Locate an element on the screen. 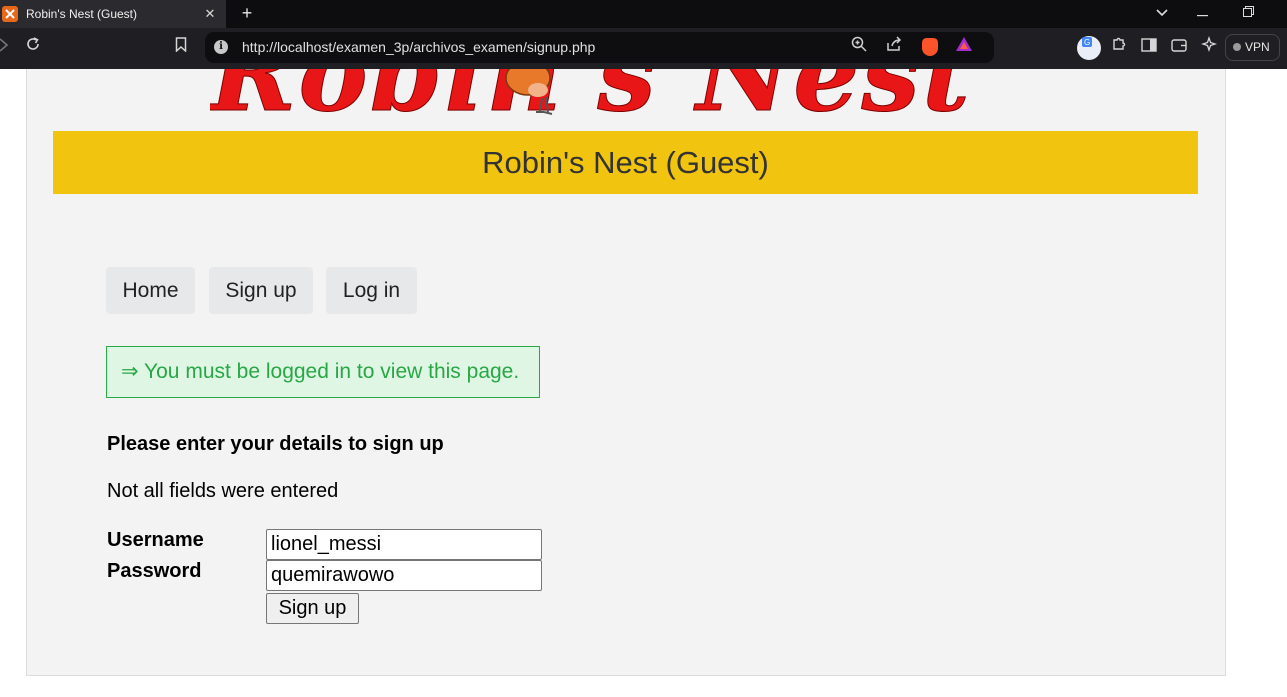  wallet-icon is located at coordinates (1179, 48).